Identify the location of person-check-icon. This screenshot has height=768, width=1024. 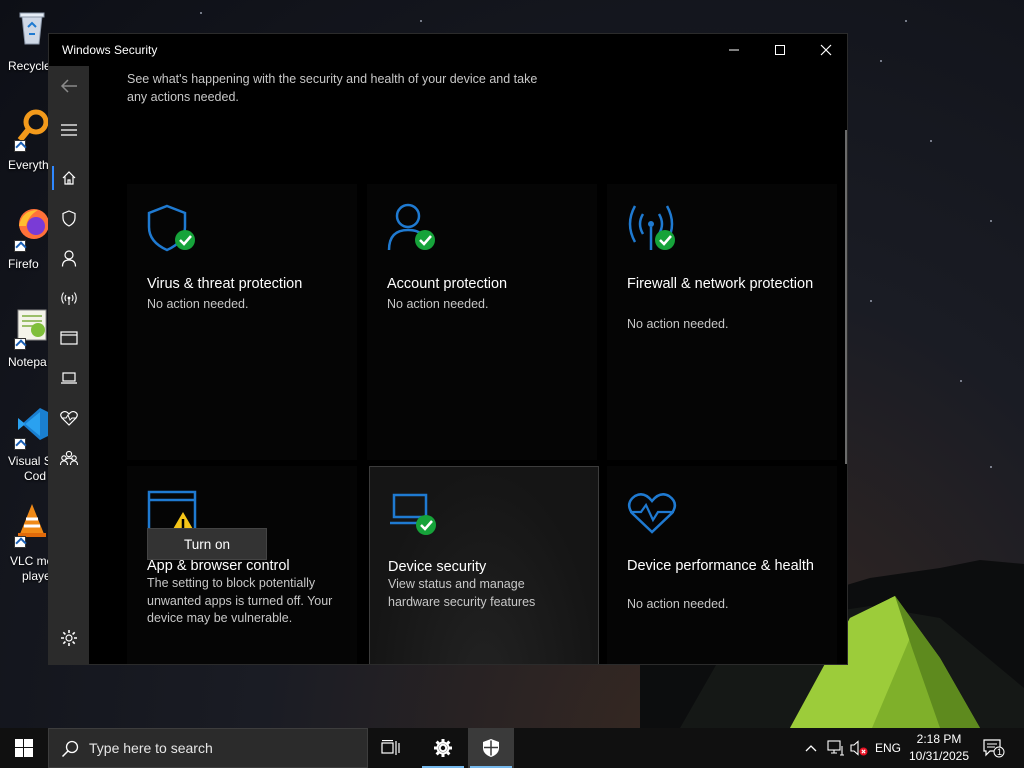
(411, 227).